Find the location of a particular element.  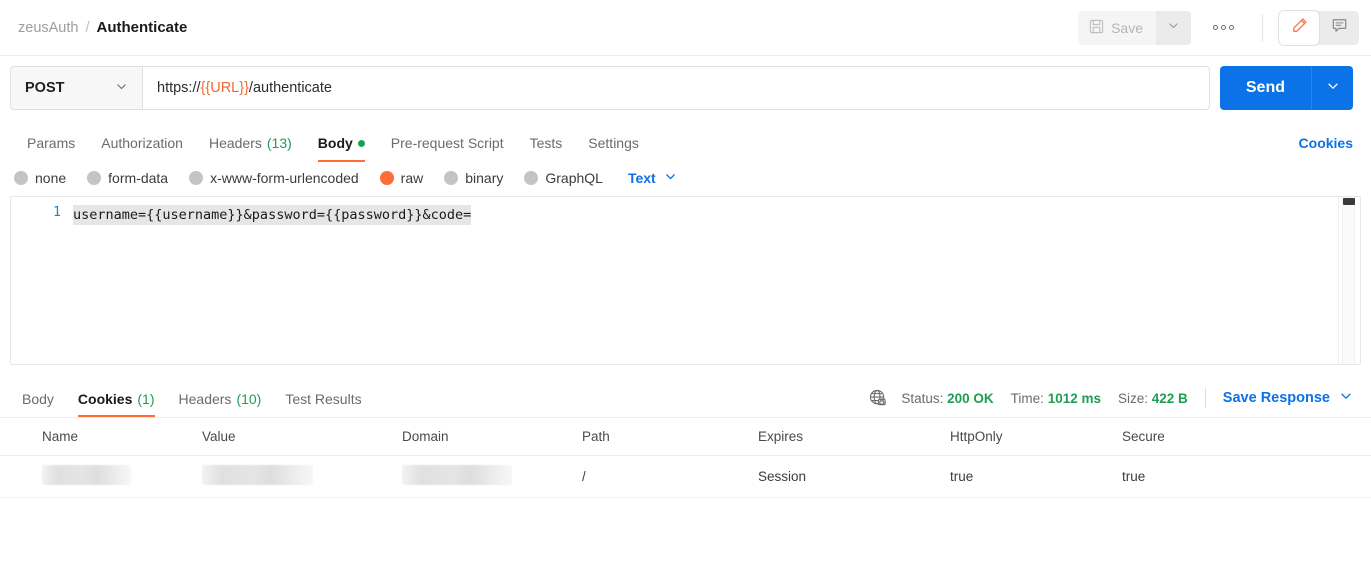

tab-tests: Tests is located at coordinates (546, 148).